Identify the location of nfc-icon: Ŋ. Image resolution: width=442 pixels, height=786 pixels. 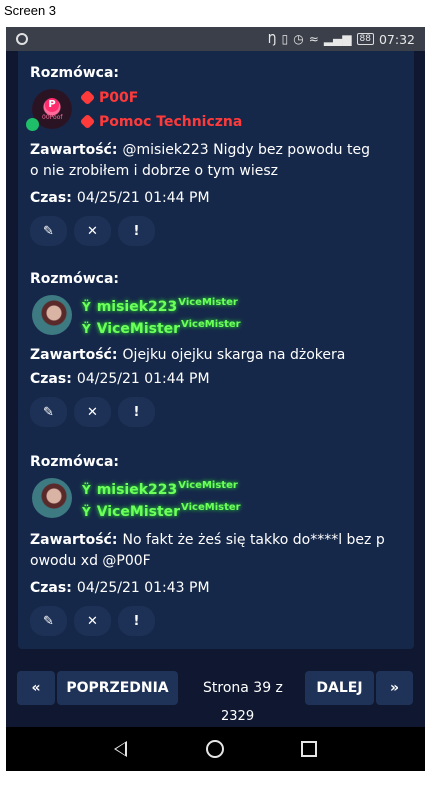
(272, 39).